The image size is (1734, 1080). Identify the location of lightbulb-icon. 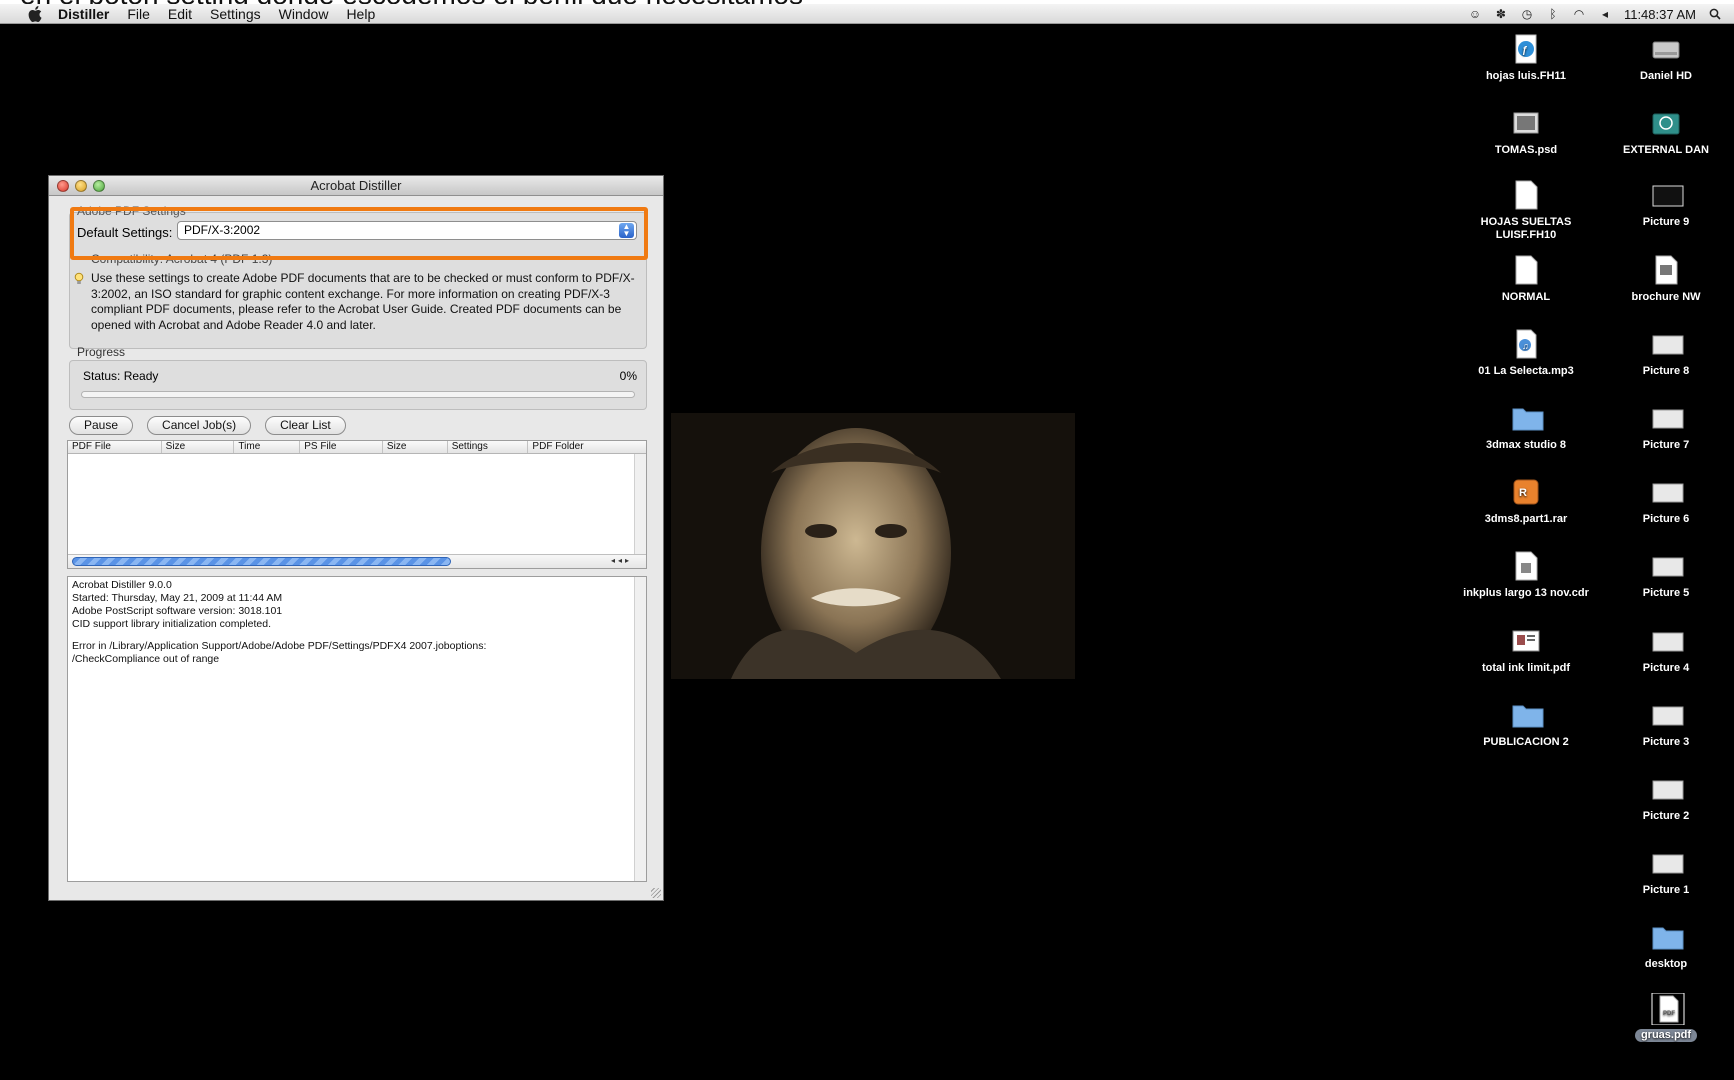
(79, 279).